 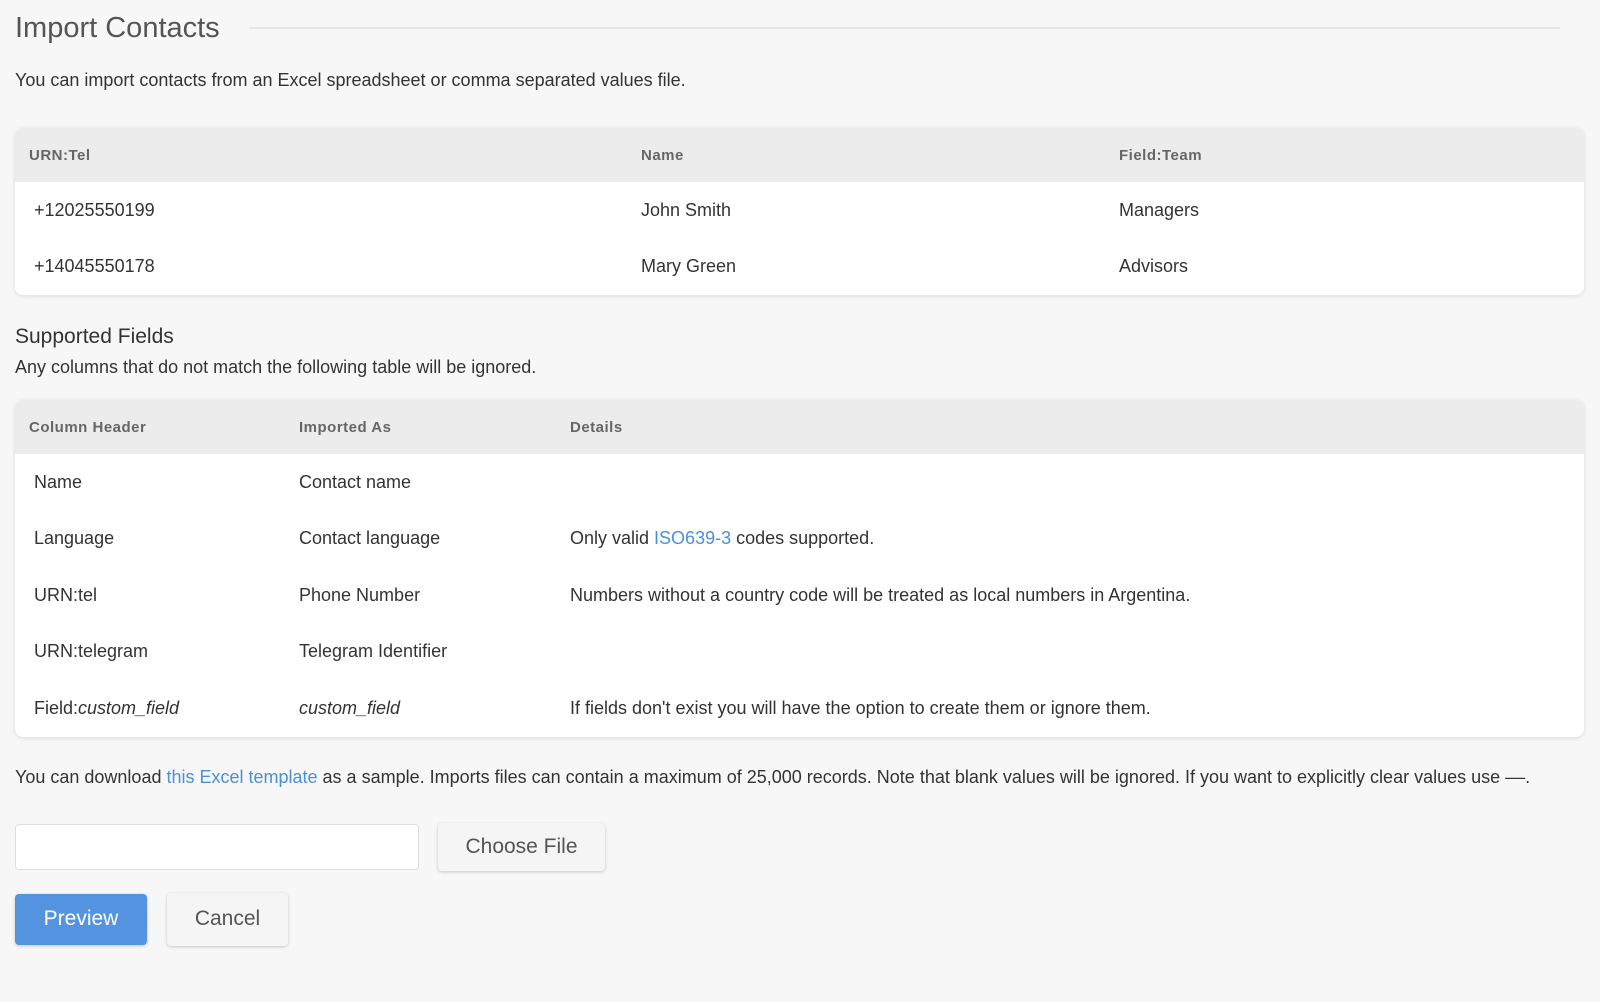 What do you see at coordinates (799, 427) in the screenshot?
I see `supported-fields-header-row: Column Header Imported As Details` at bounding box center [799, 427].